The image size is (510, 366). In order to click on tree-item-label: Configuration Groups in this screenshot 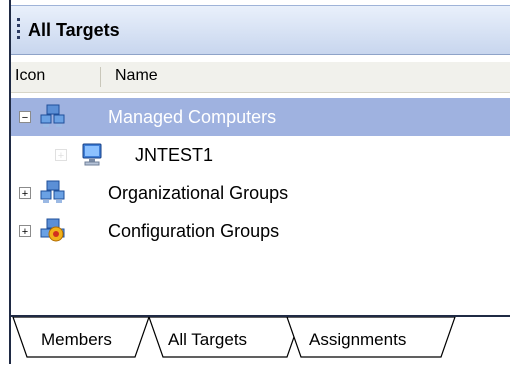, I will do `click(194, 231)`.